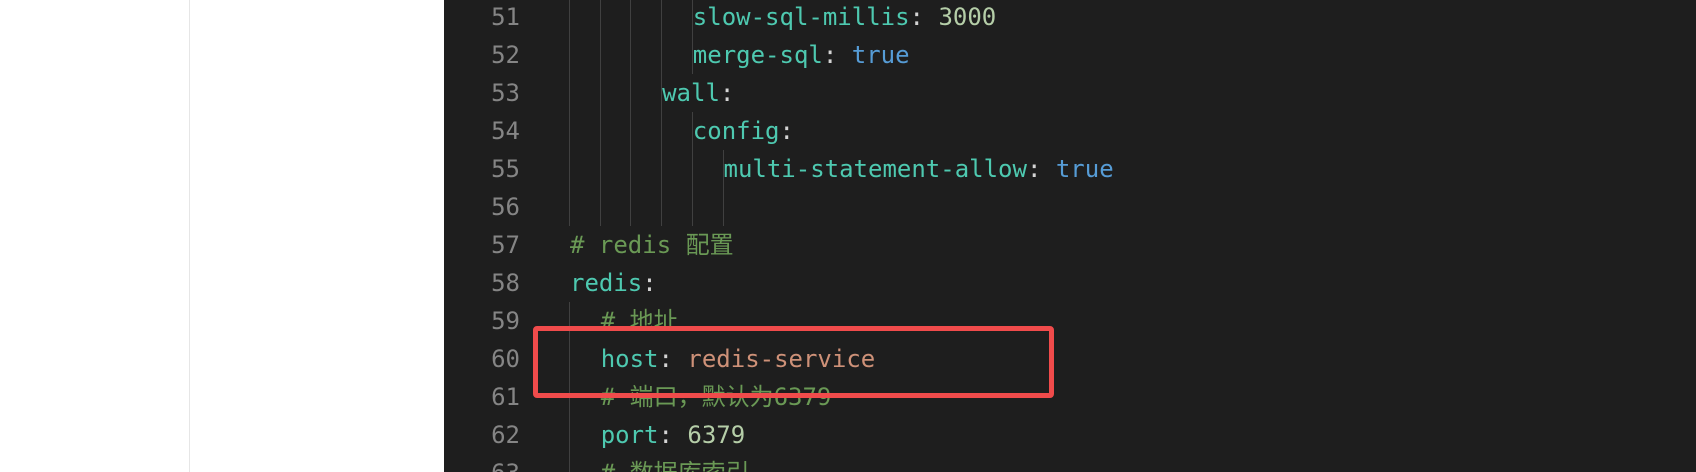 This screenshot has height=472, width=1696. Describe the element at coordinates (781, 359) in the screenshot. I see `yaml-value-token: redis-service` at that location.